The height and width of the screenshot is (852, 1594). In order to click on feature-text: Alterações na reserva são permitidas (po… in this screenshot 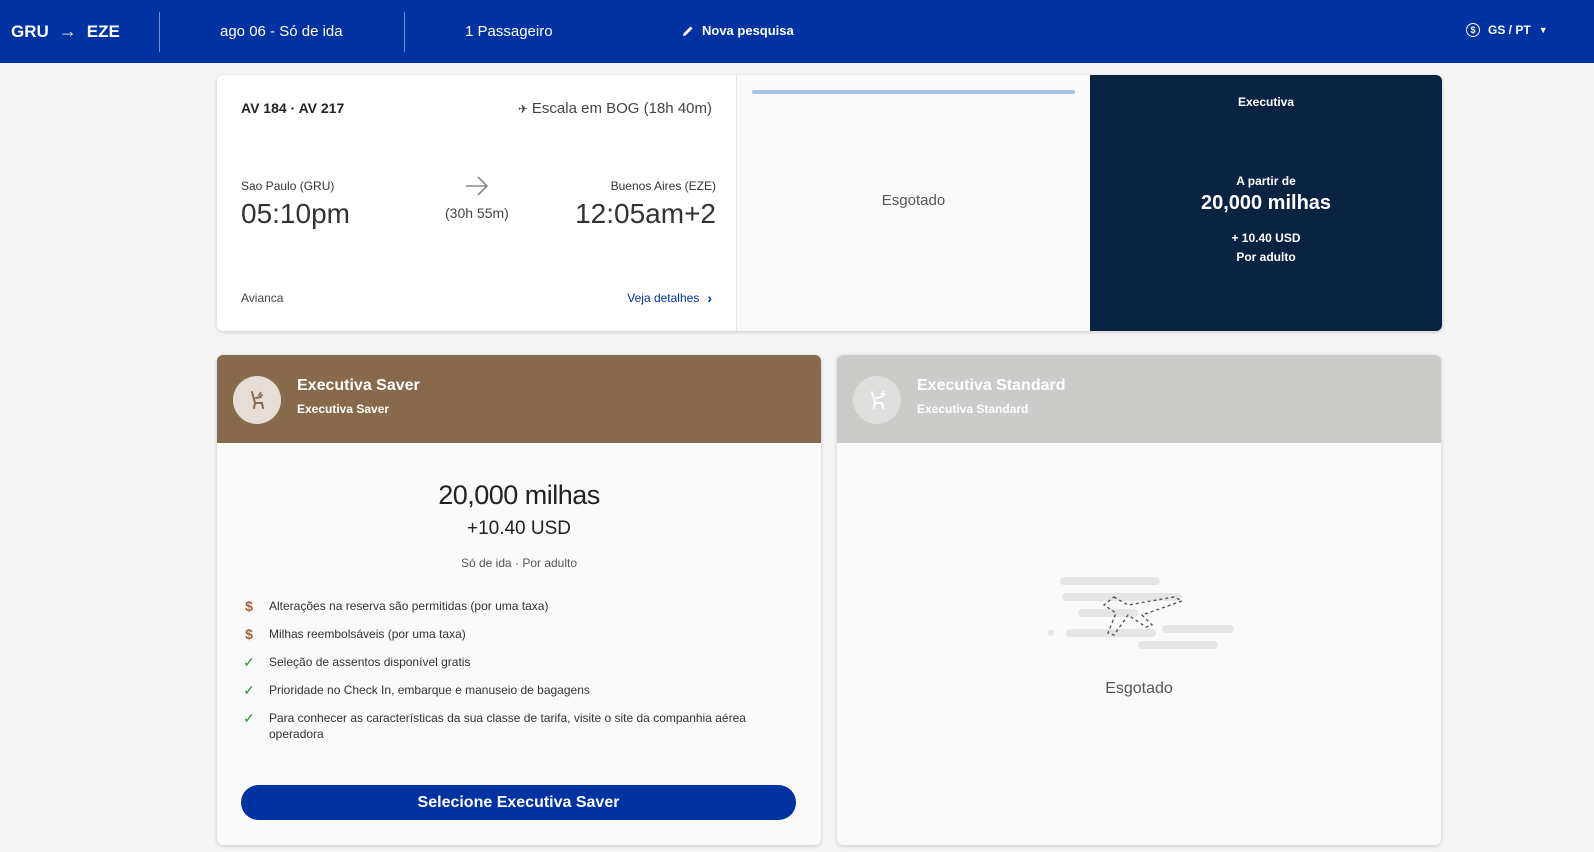, I will do `click(409, 606)`.